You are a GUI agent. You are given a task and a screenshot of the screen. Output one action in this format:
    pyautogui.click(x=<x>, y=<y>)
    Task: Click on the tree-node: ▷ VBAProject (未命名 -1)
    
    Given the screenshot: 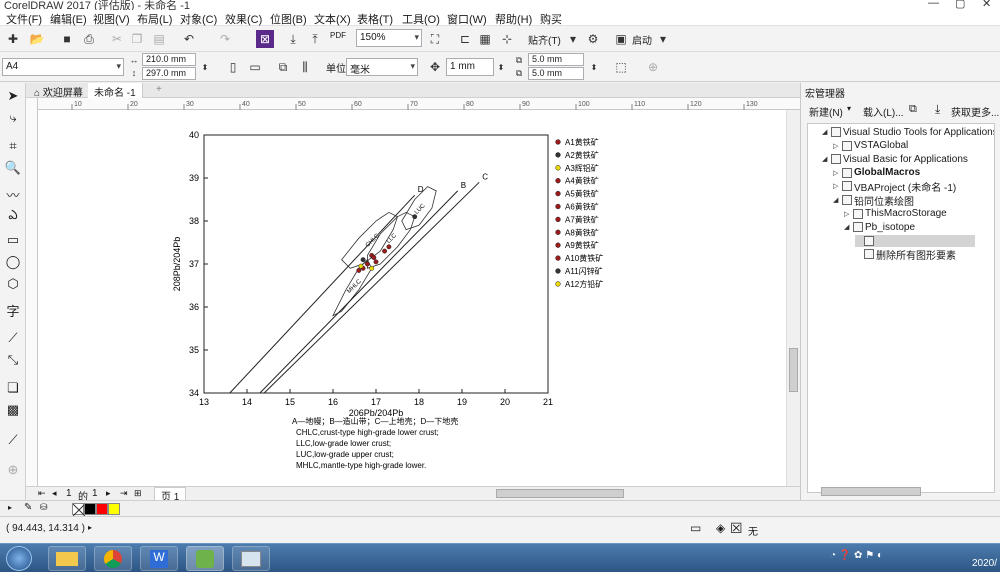 What is the action you would take?
    pyautogui.click(x=894, y=187)
    